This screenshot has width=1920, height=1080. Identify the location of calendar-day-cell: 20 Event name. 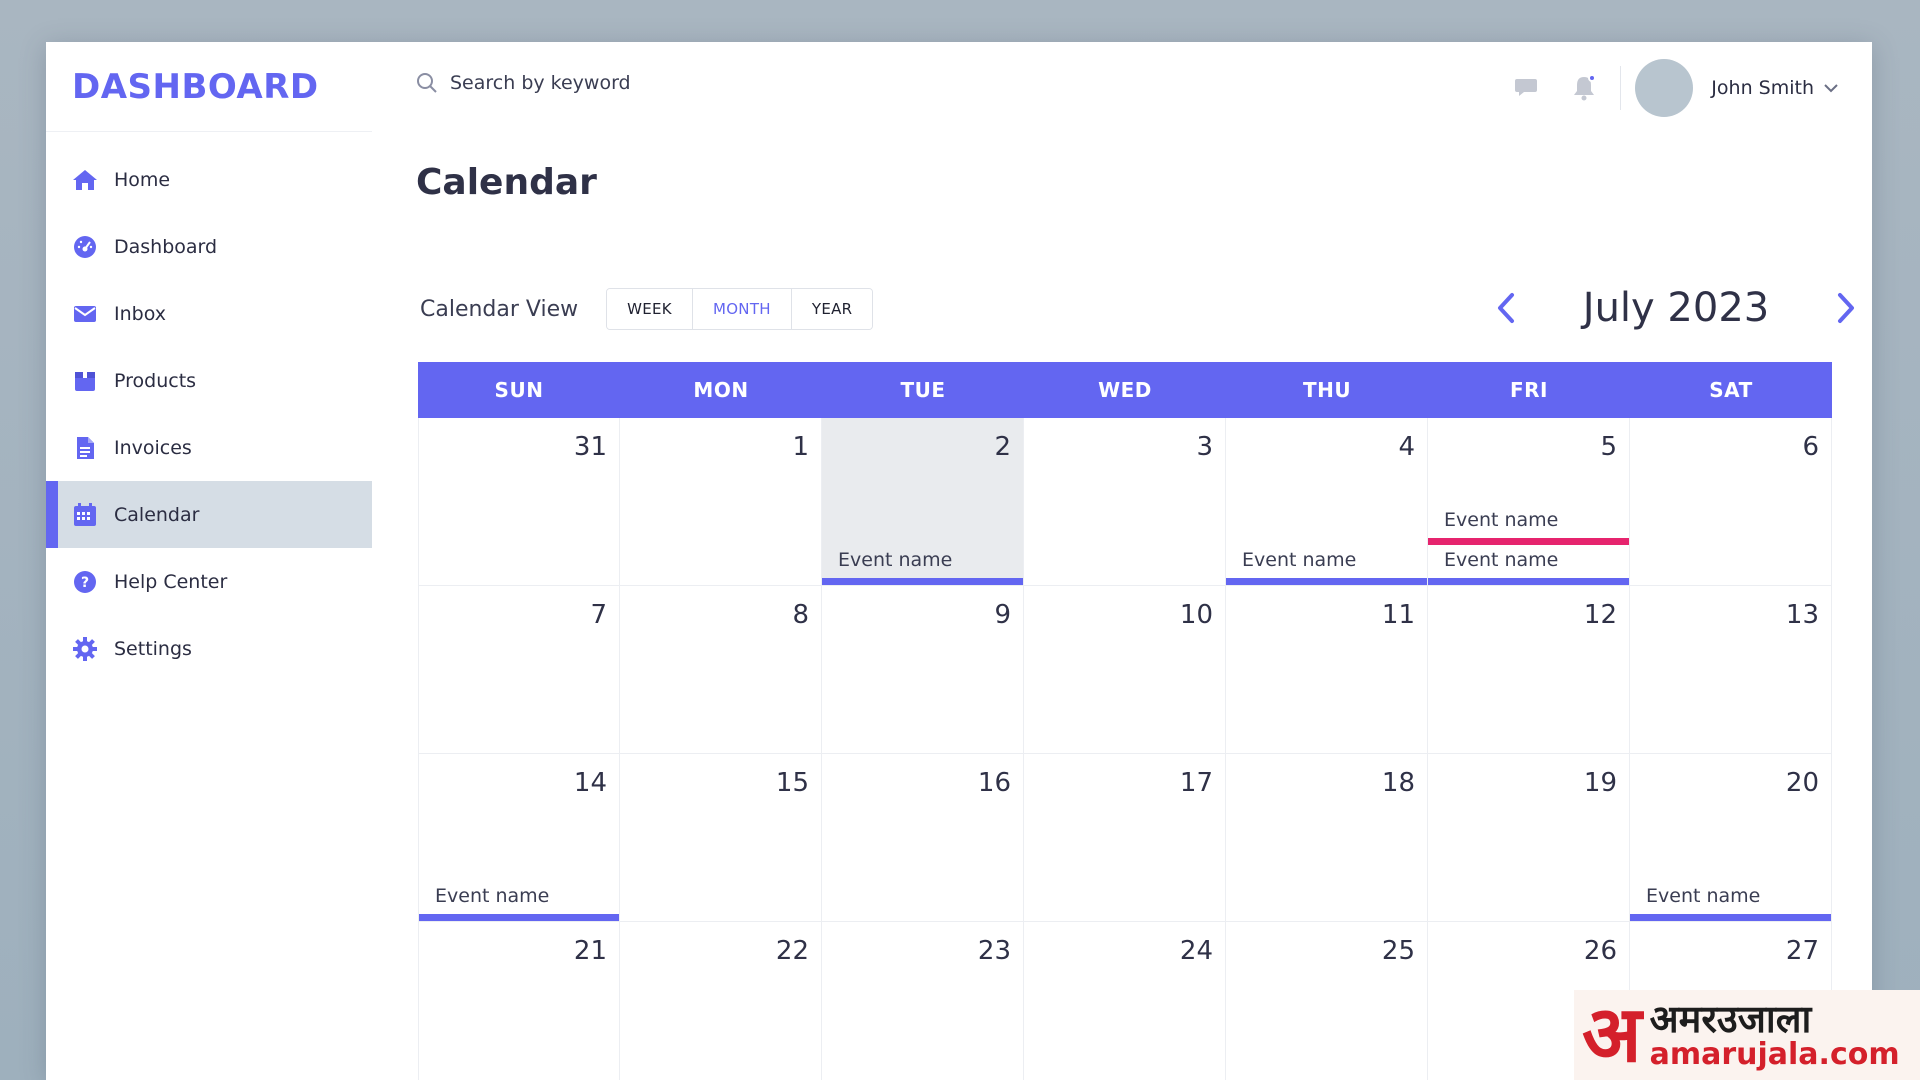
(1731, 838).